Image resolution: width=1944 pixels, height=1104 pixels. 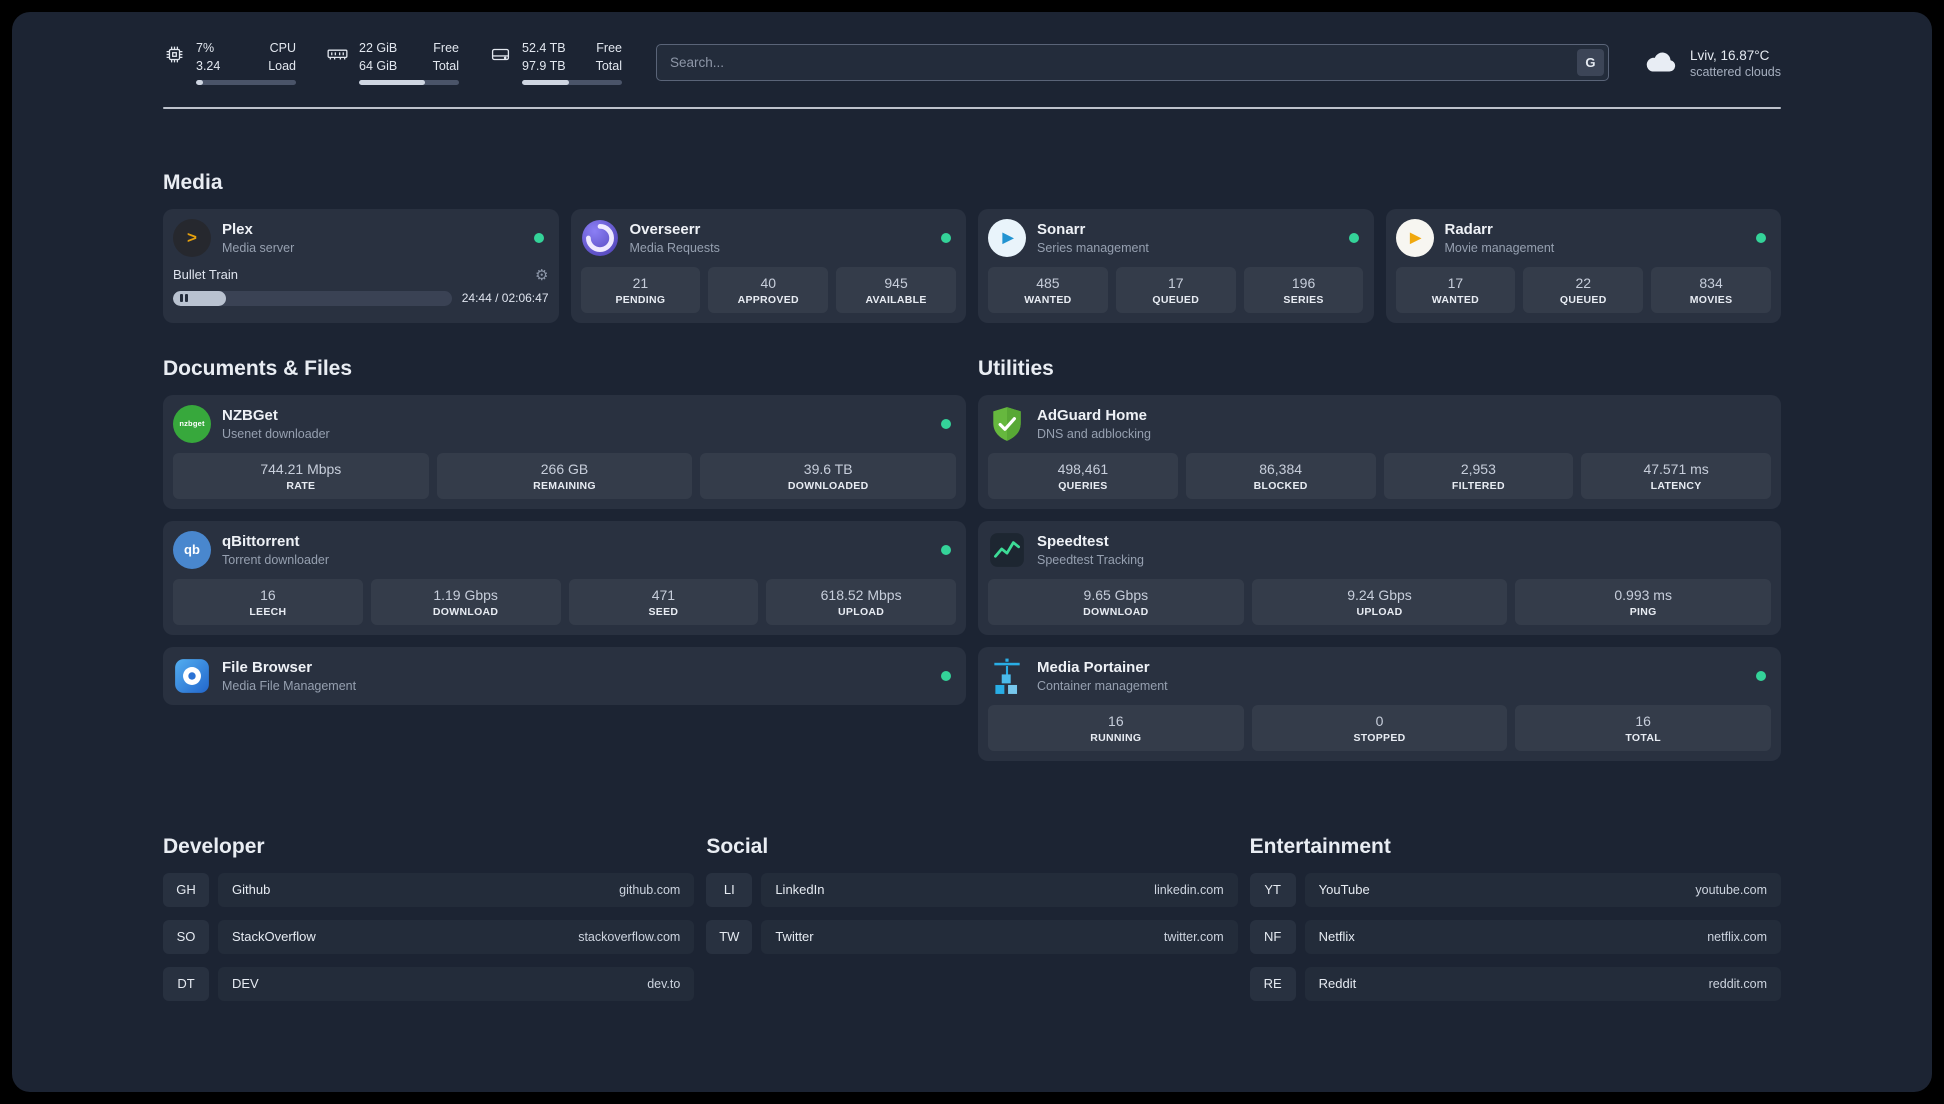 What do you see at coordinates (445, 65) in the screenshot?
I see `memory-total-label: Total` at bounding box center [445, 65].